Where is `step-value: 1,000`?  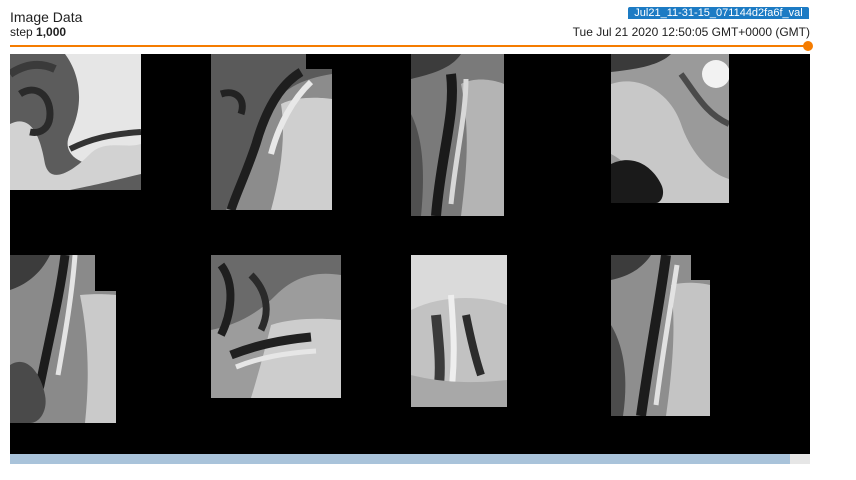 step-value: 1,000 is located at coordinates (51, 32).